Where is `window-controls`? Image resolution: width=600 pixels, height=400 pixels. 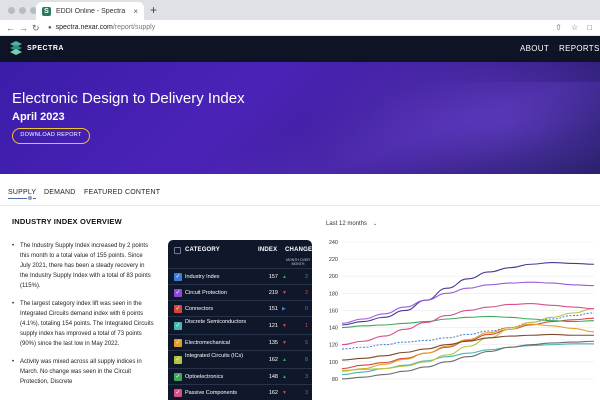 window-controls is located at coordinates (22, 10).